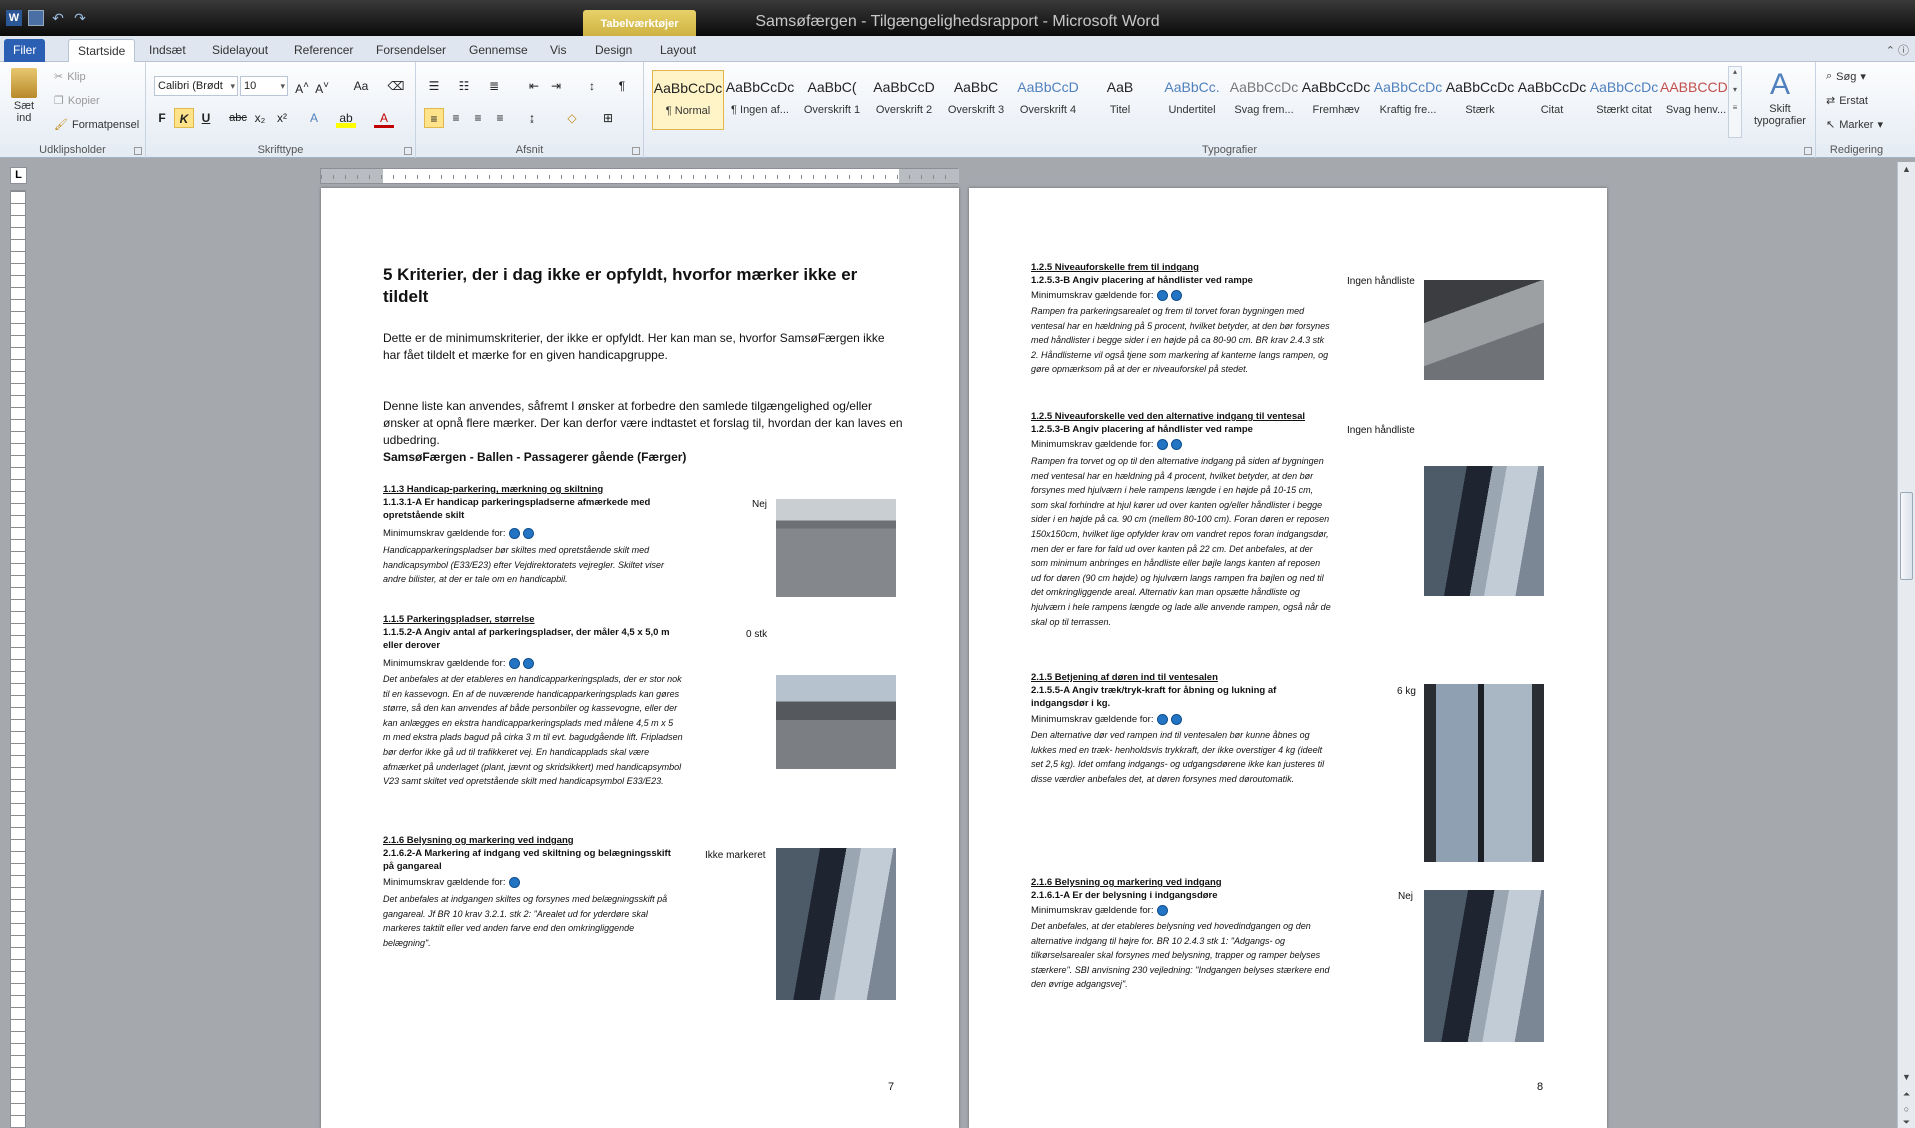 The height and width of the screenshot is (1128, 1915). What do you see at coordinates (1906, 1109) in the screenshot?
I see `browse-object-icon: ○` at bounding box center [1906, 1109].